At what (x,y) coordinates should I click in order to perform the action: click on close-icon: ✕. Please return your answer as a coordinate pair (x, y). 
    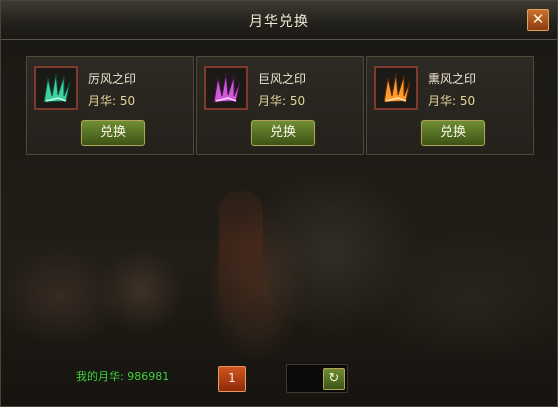
    Looking at the image, I should click on (538, 19).